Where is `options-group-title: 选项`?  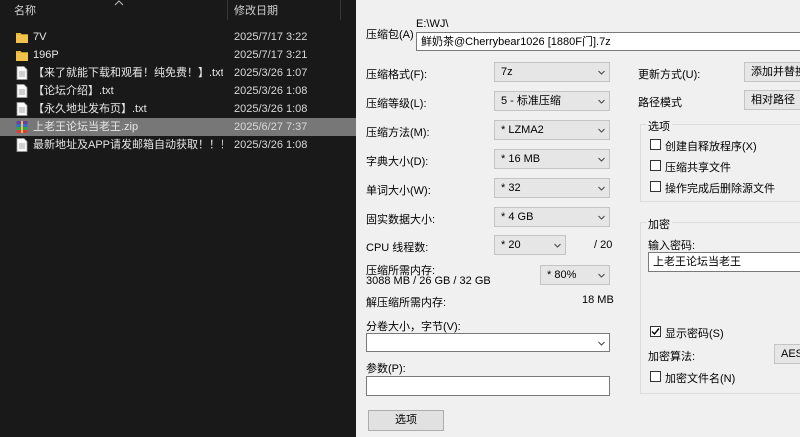
options-group-title: 选项 is located at coordinates (659, 126).